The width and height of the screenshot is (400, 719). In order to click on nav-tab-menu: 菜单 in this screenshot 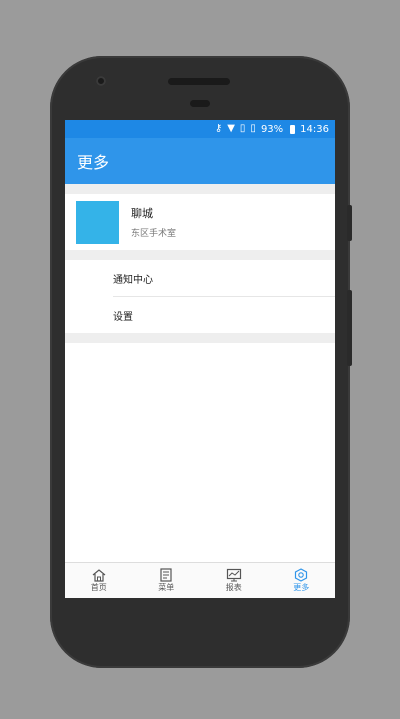, I will do `click(167, 580)`.